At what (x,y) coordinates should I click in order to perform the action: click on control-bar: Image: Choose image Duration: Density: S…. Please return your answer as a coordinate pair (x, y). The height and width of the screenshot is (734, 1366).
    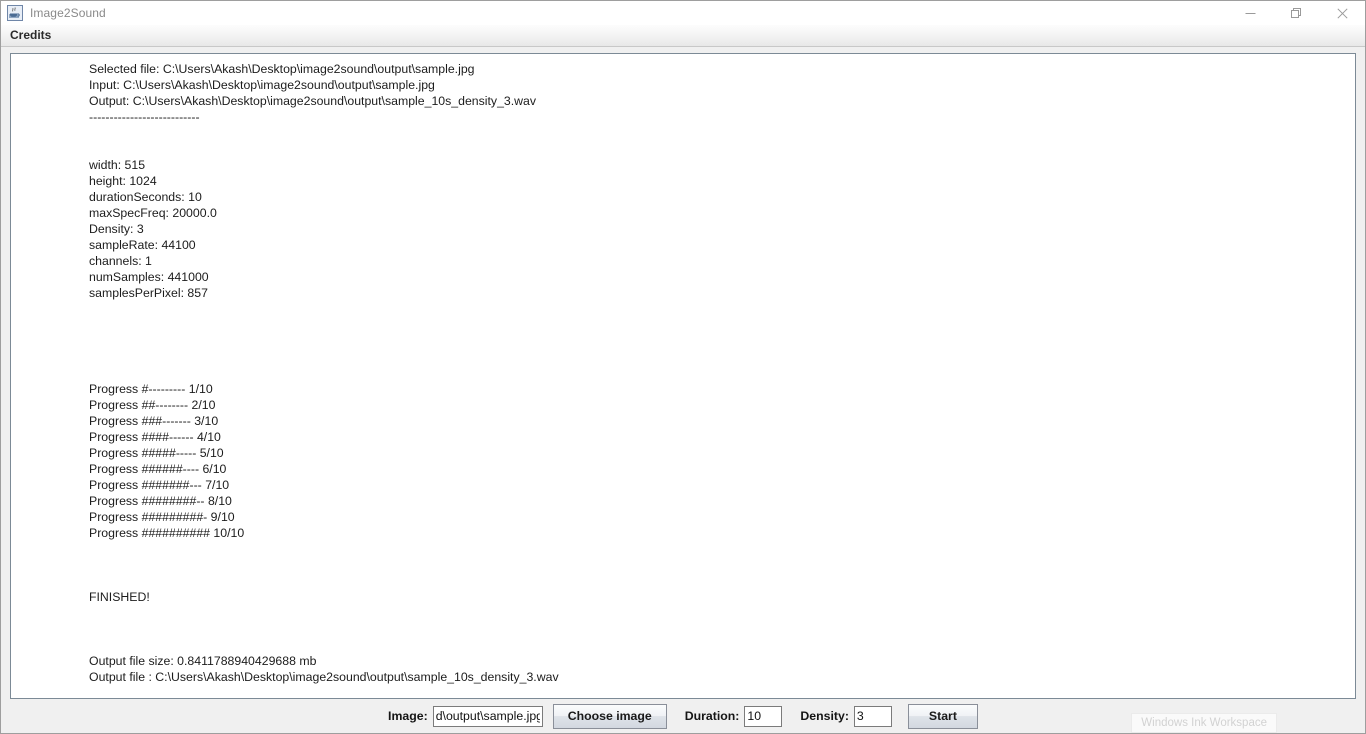
    Looking at the image, I should click on (683, 716).